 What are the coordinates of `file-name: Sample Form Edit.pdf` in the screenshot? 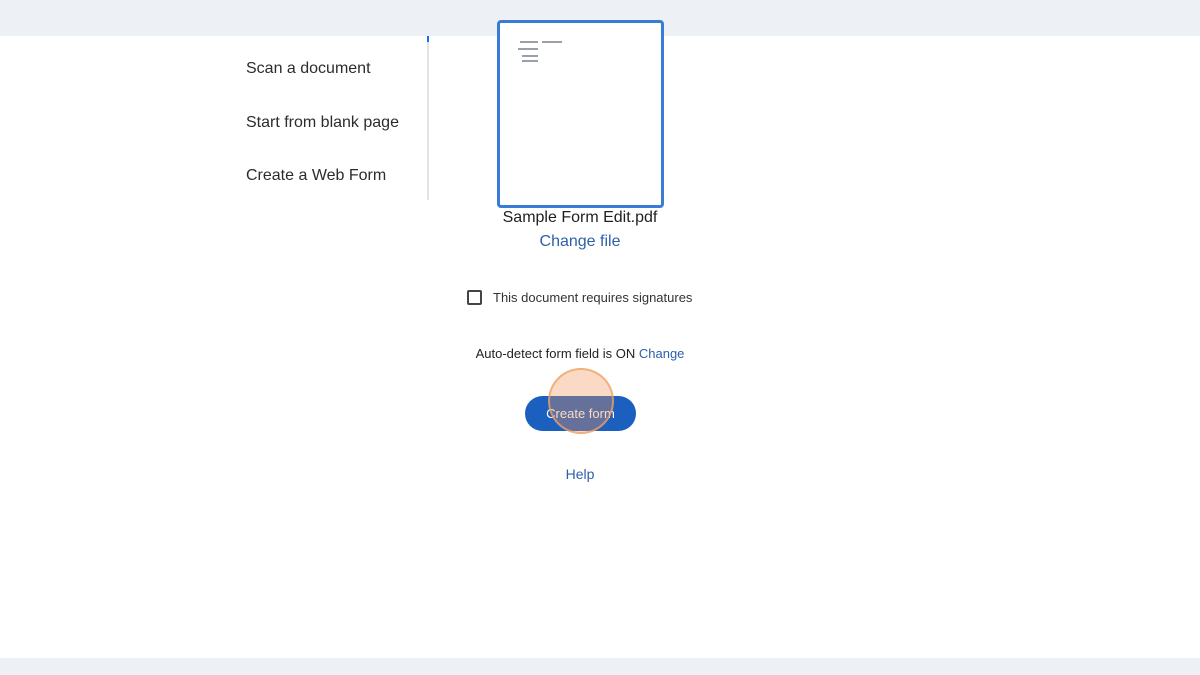 It's located at (580, 217).